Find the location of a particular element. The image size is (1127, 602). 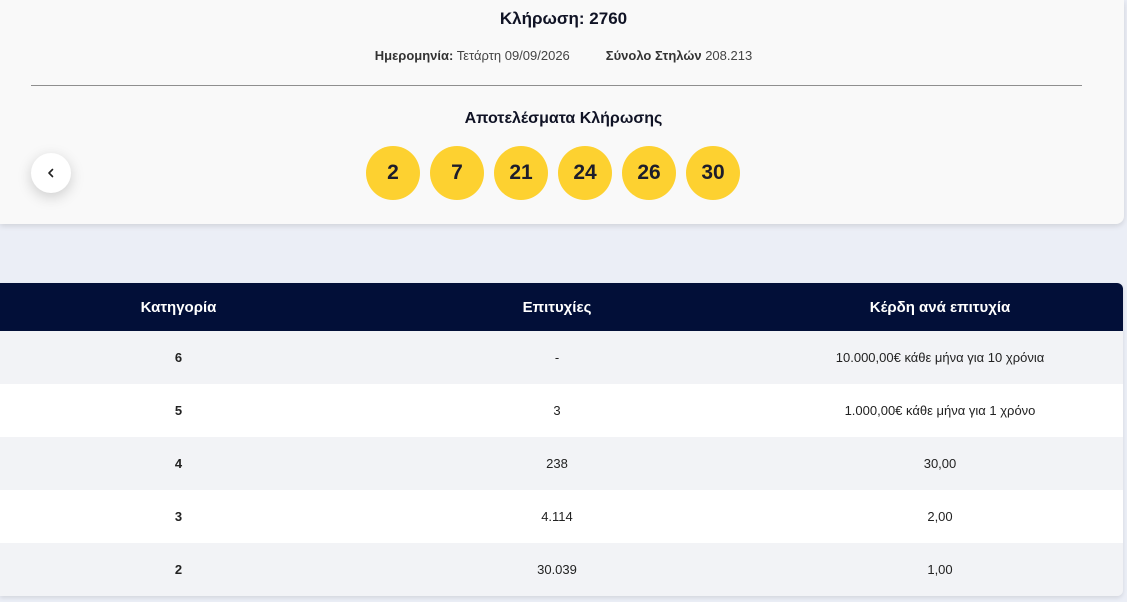

draw-date: Ημερομηνία: Τετάρτη 09/09/2026 is located at coordinates (472, 55).